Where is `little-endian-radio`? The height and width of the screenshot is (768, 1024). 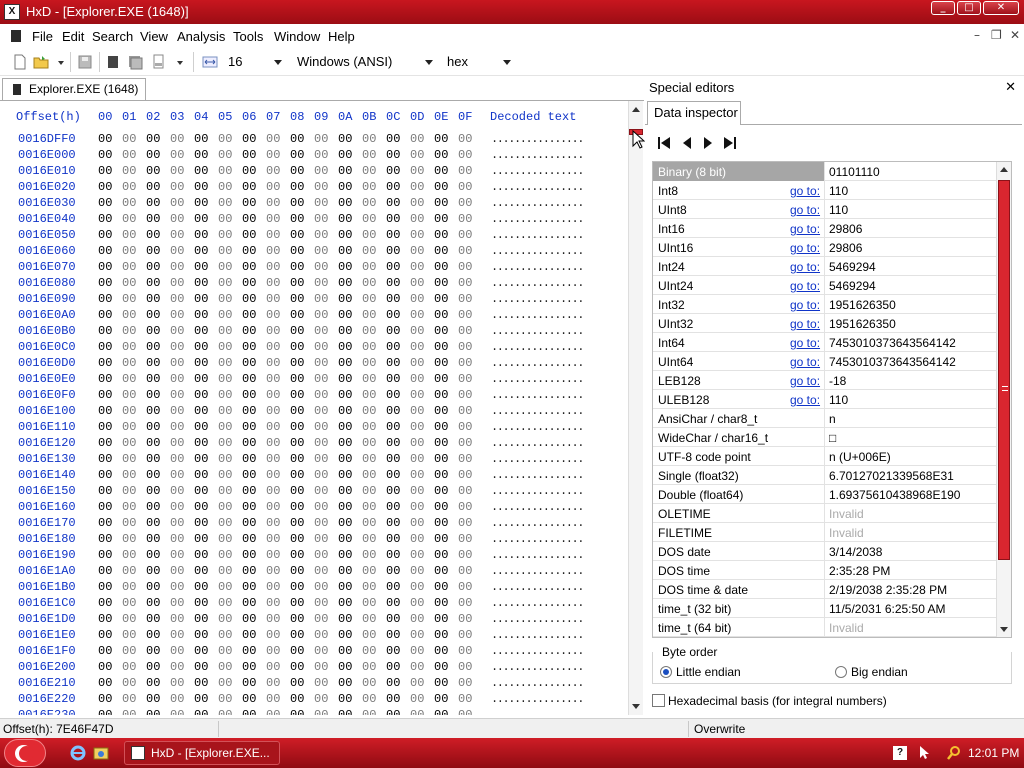 little-endian-radio is located at coordinates (666, 672).